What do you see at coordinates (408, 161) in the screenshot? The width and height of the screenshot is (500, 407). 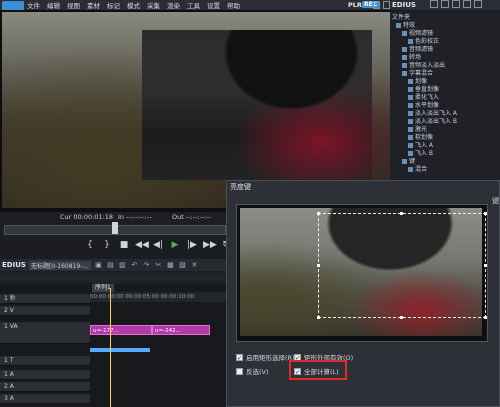 I see `tree-item: 键` at bounding box center [408, 161].